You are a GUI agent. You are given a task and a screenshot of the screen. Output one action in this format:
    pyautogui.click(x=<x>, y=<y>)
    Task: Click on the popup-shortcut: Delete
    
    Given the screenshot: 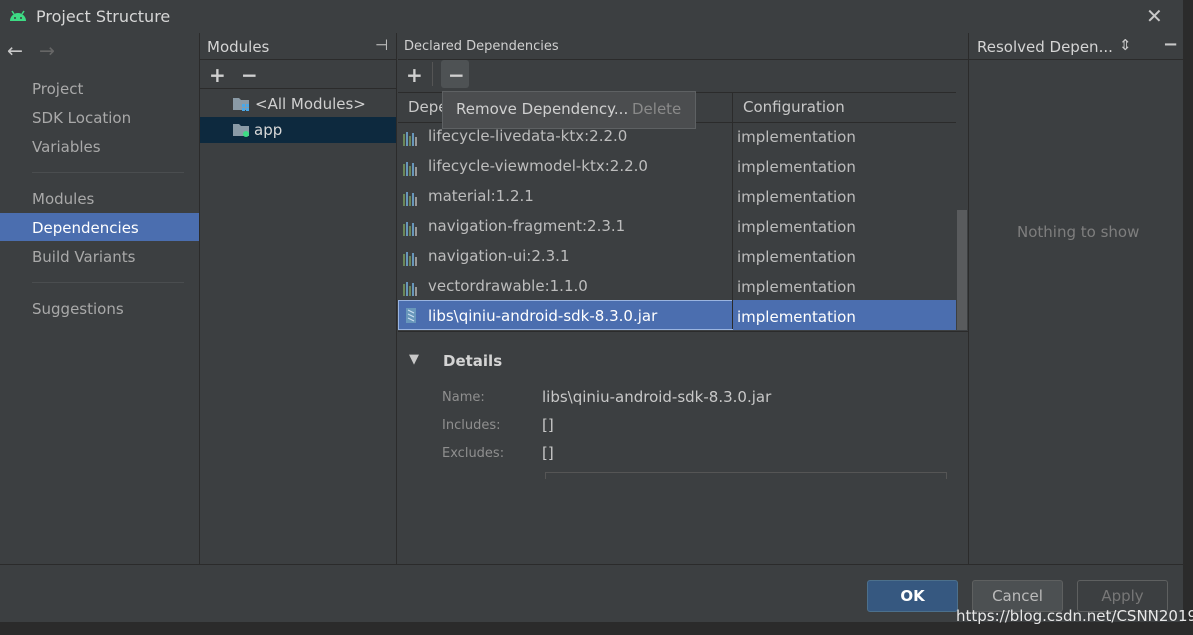 What is the action you would take?
    pyautogui.click(x=657, y=109)
    